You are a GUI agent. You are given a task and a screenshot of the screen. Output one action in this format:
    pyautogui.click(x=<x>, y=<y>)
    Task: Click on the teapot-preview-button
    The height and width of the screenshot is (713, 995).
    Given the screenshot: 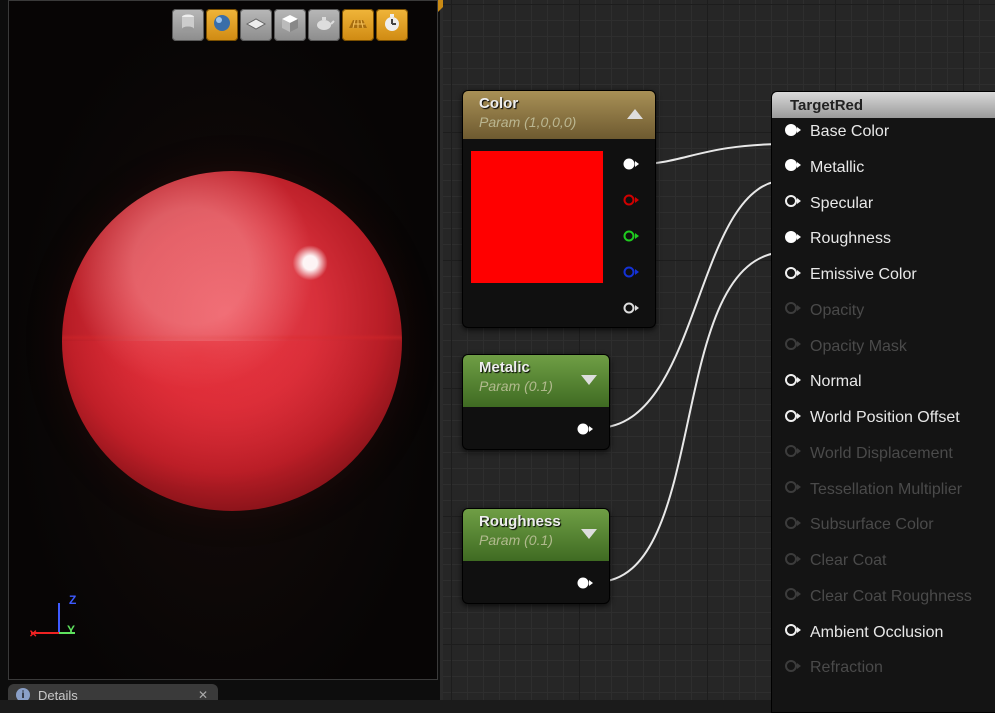 What is the action you would take?
    pyautogui.click(x=324, y=25)
    